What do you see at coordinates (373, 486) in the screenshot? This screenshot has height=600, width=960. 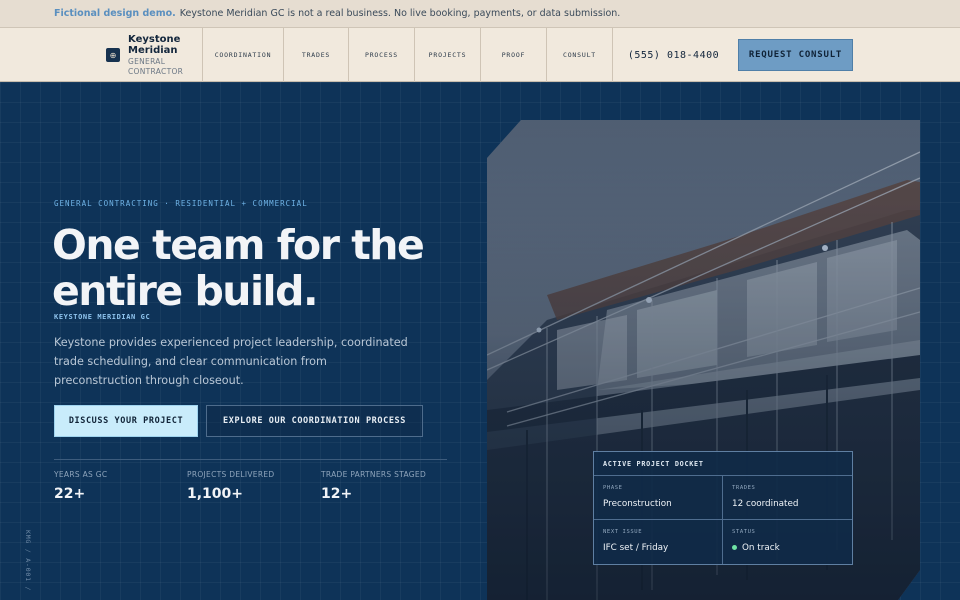 I see `stat-trades: Trade partners staged 12+` at bounding box center [373, 486].